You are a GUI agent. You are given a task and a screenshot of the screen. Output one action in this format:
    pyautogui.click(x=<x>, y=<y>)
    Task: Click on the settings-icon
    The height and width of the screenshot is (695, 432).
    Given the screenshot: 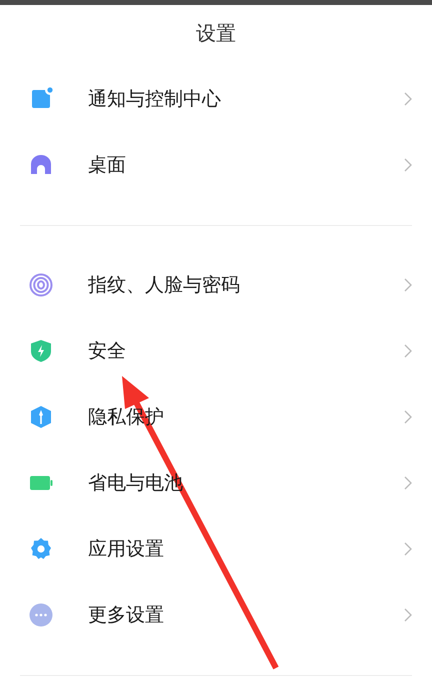 What is the action you would take?
    pyautogui.click(x=41, y=549)
    